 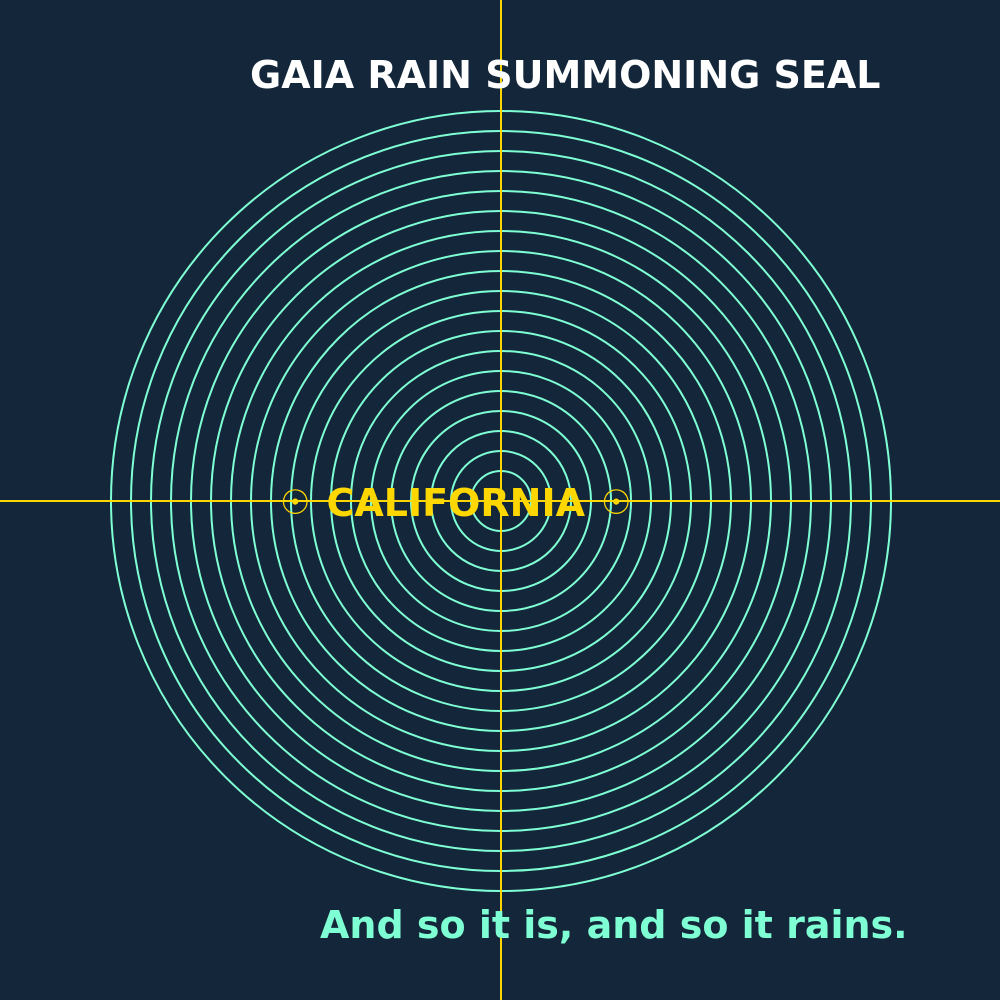 I want to click on center-label-row: ☉ CALIFORNIA ☉, so click(x=456, y=503).